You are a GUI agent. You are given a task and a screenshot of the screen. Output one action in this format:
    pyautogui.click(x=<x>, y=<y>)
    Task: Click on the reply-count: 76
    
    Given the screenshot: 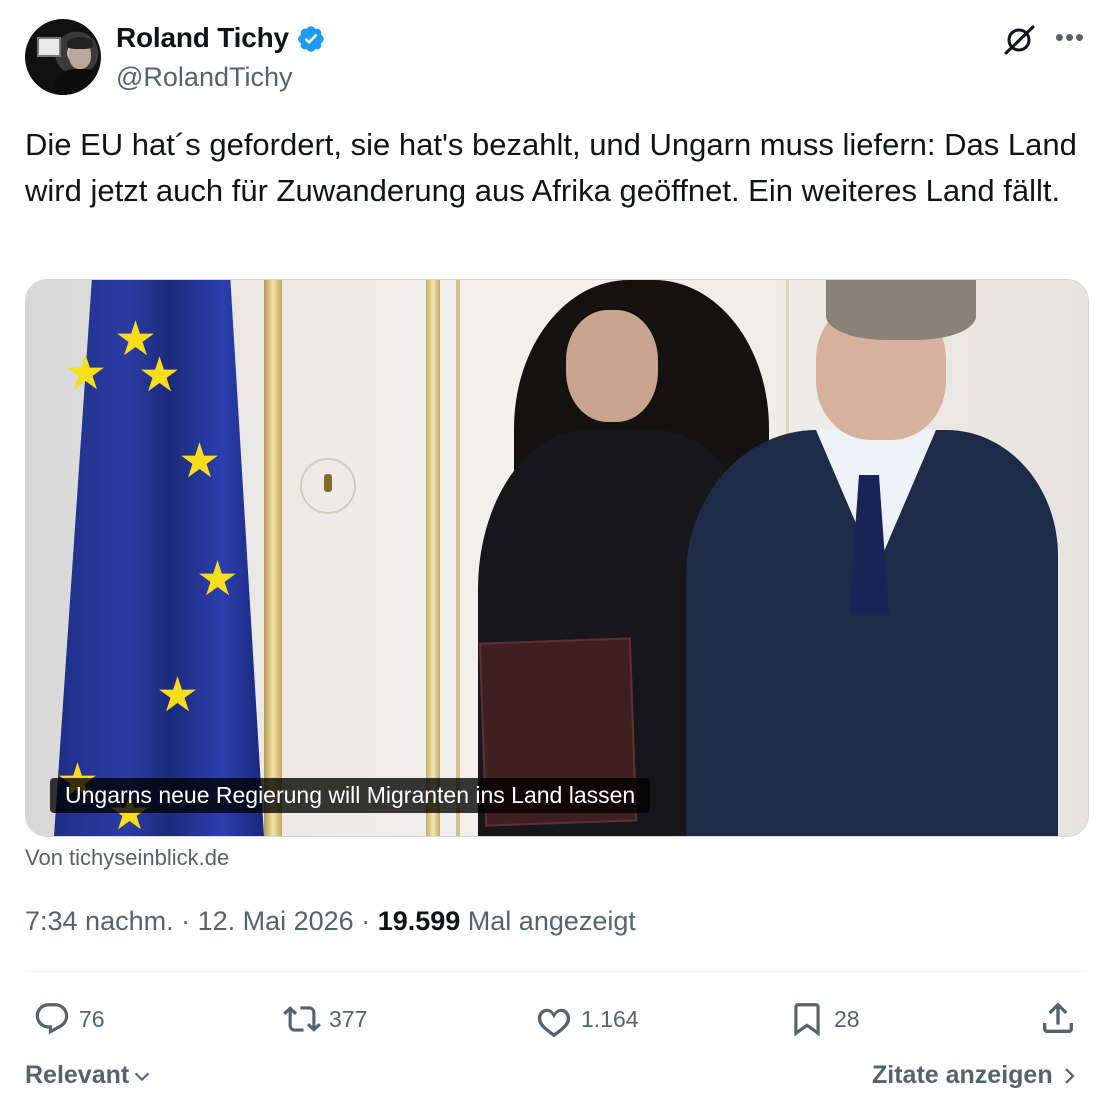 What is the action you would take?
    pyautogui.click(x=92, y=1018)
    